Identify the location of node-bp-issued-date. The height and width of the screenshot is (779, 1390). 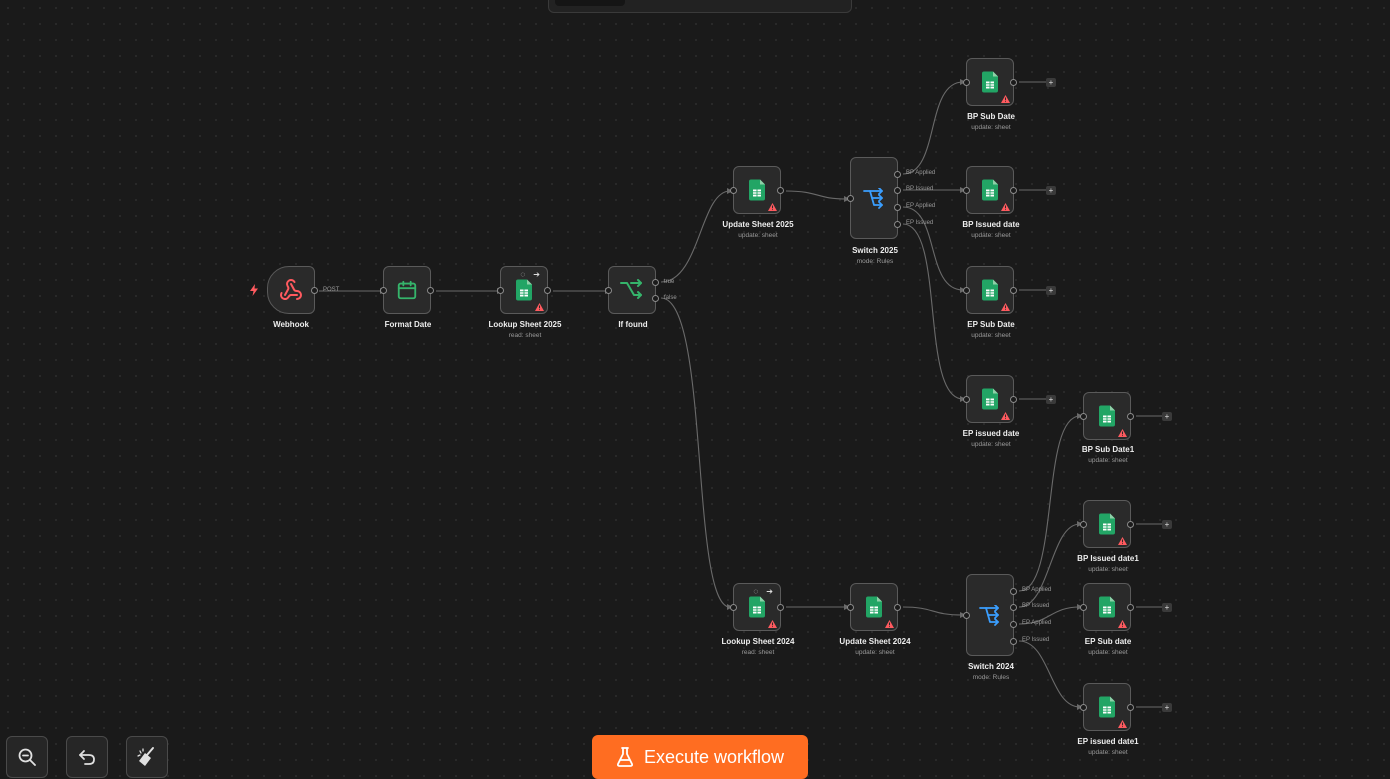
(990, 190).